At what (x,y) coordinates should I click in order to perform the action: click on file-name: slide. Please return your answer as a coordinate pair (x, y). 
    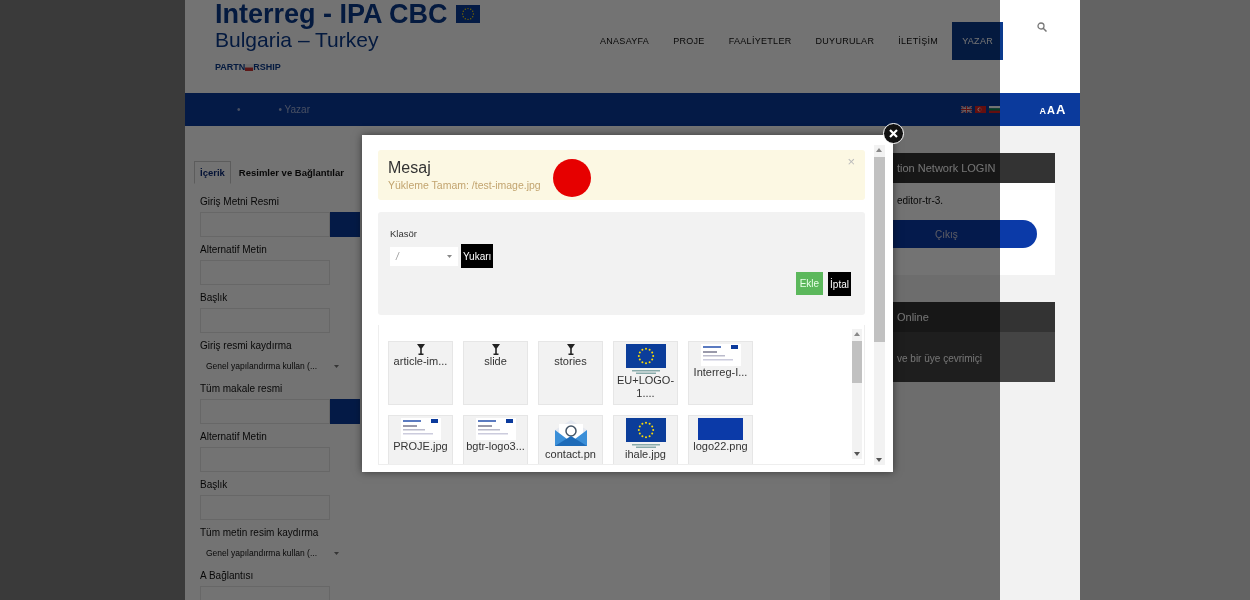
    Looking at the image, I should click on (495, 361).